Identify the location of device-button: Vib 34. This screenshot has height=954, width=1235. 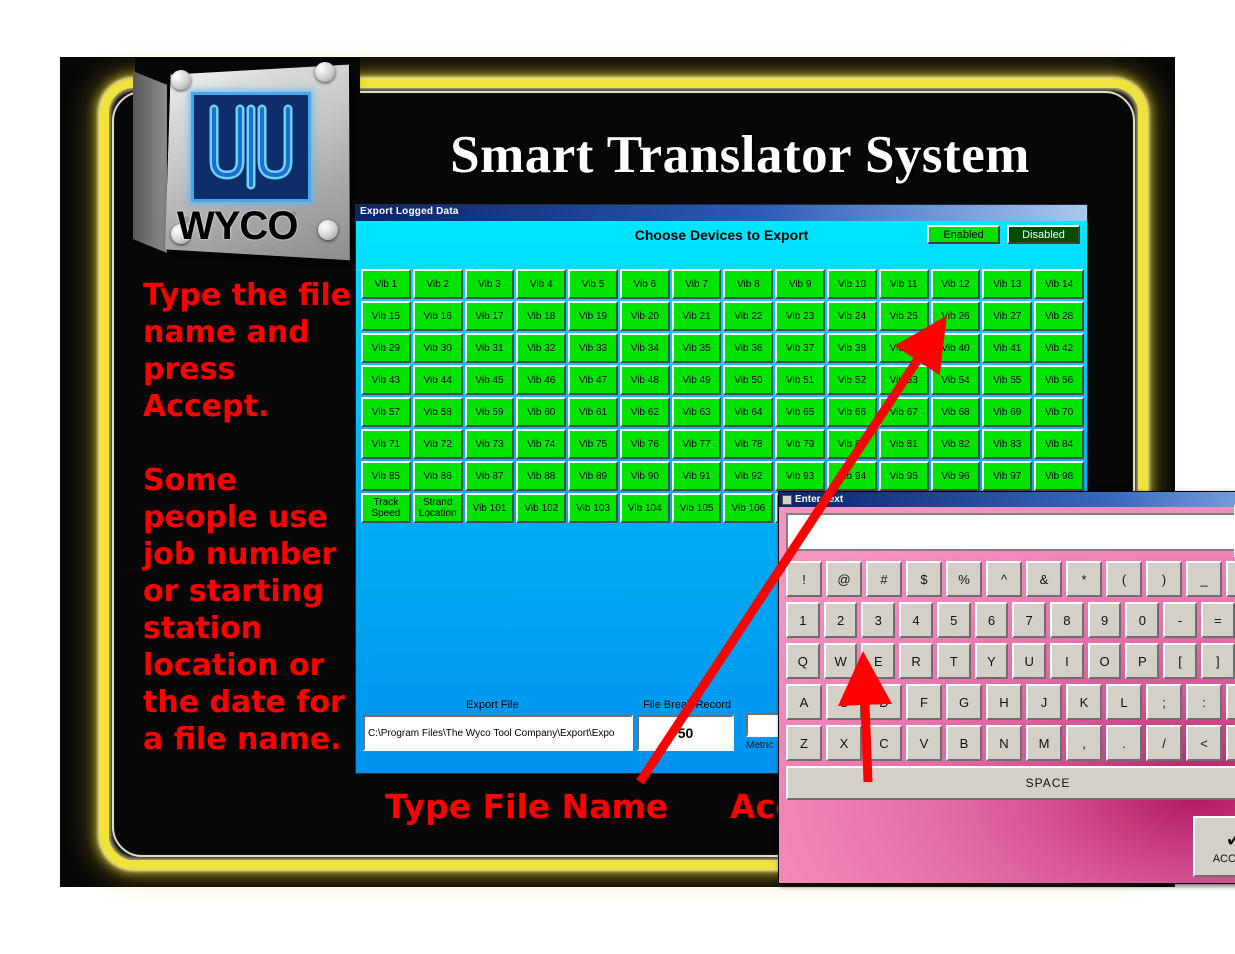
(644, 348).